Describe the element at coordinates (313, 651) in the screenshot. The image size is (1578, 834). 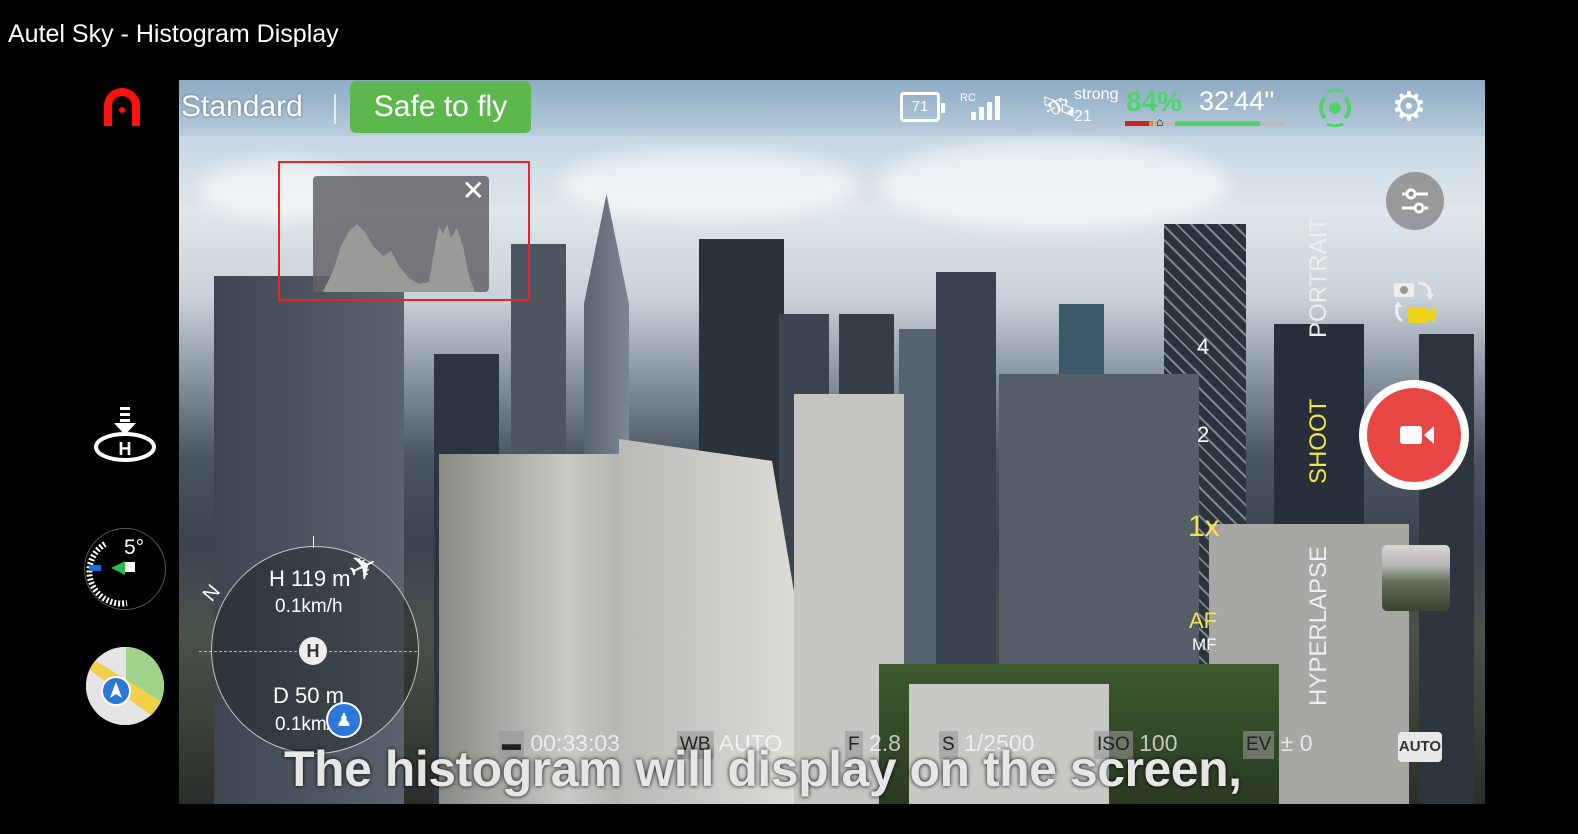
I see `home-point-icon: H` at that location.